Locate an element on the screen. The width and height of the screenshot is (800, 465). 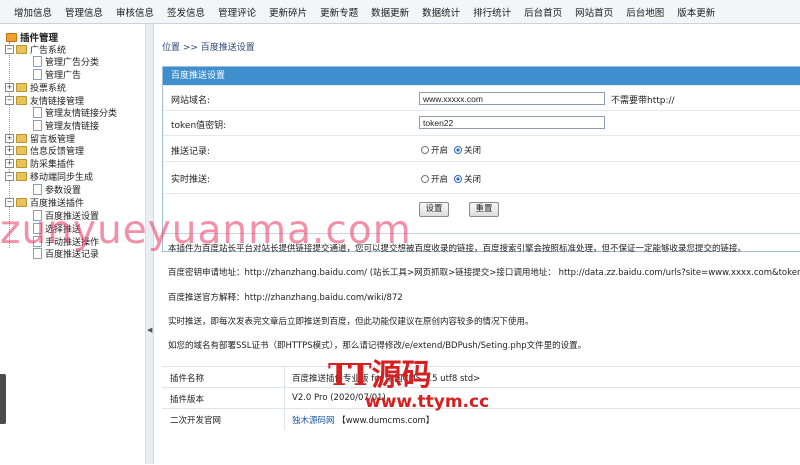
chevron-left-icon: ◀ is located at coordinates (149, 330).